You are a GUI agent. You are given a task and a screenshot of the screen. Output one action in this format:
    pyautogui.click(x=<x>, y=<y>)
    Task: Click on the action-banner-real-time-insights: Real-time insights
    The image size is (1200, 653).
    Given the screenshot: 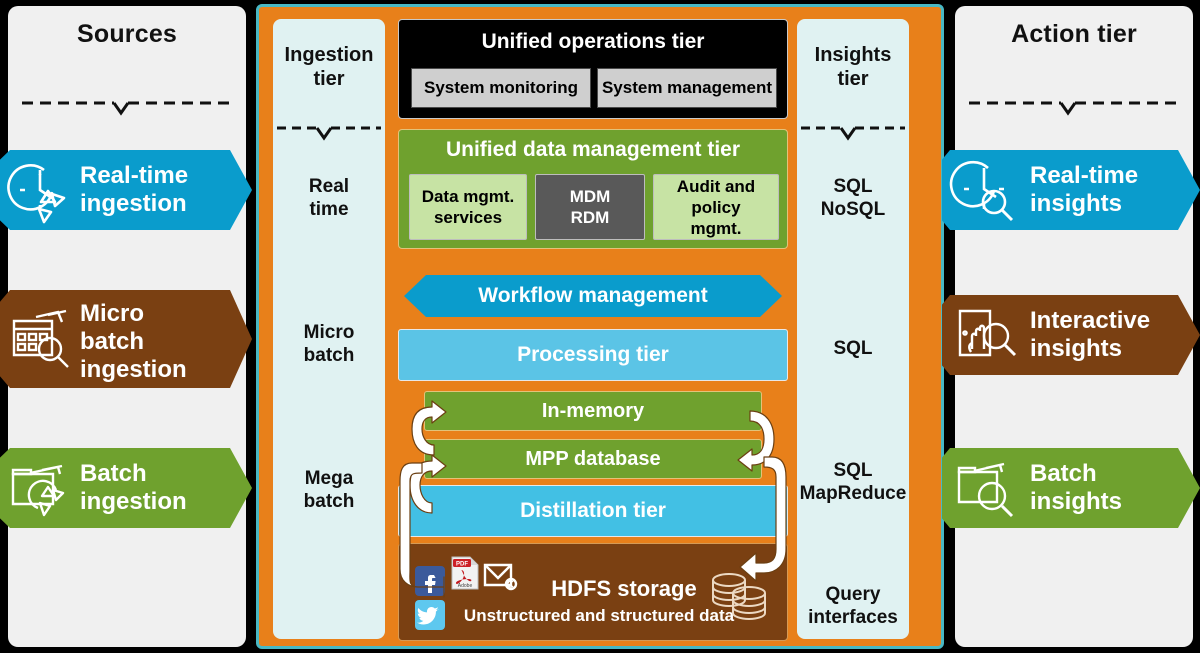 What is the action you would take?
    pyautogui.click(x=1071, y=190)
    